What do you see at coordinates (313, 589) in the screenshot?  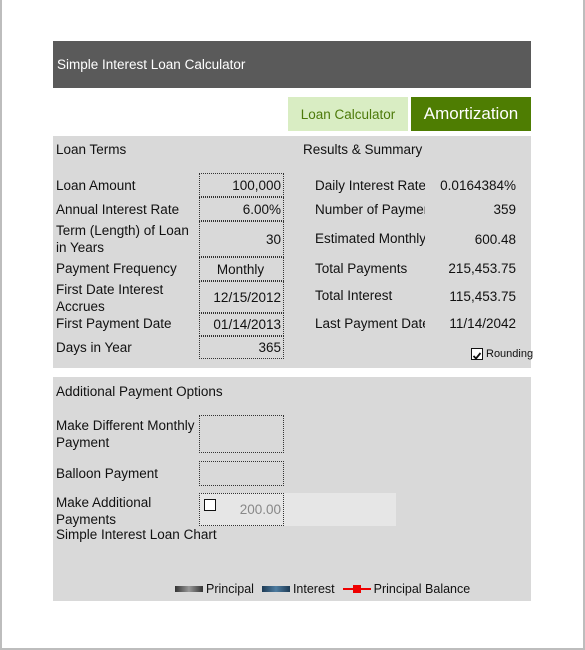 I see `legend-label: Interest` at bounding box center [313, 589].